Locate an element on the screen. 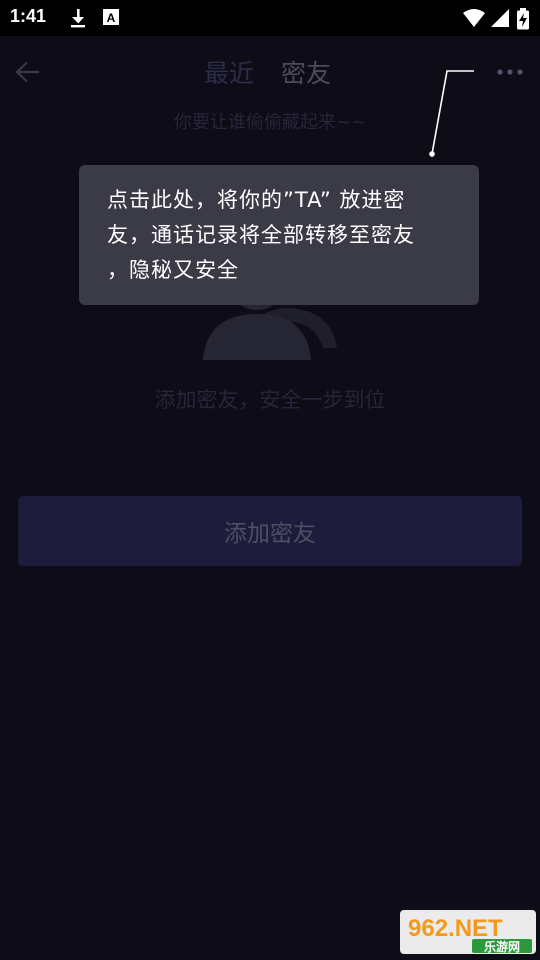 The image size is (540, 960). empty-state-text: 添加密友，安全一步到位 is located at coordinates (270, 400).